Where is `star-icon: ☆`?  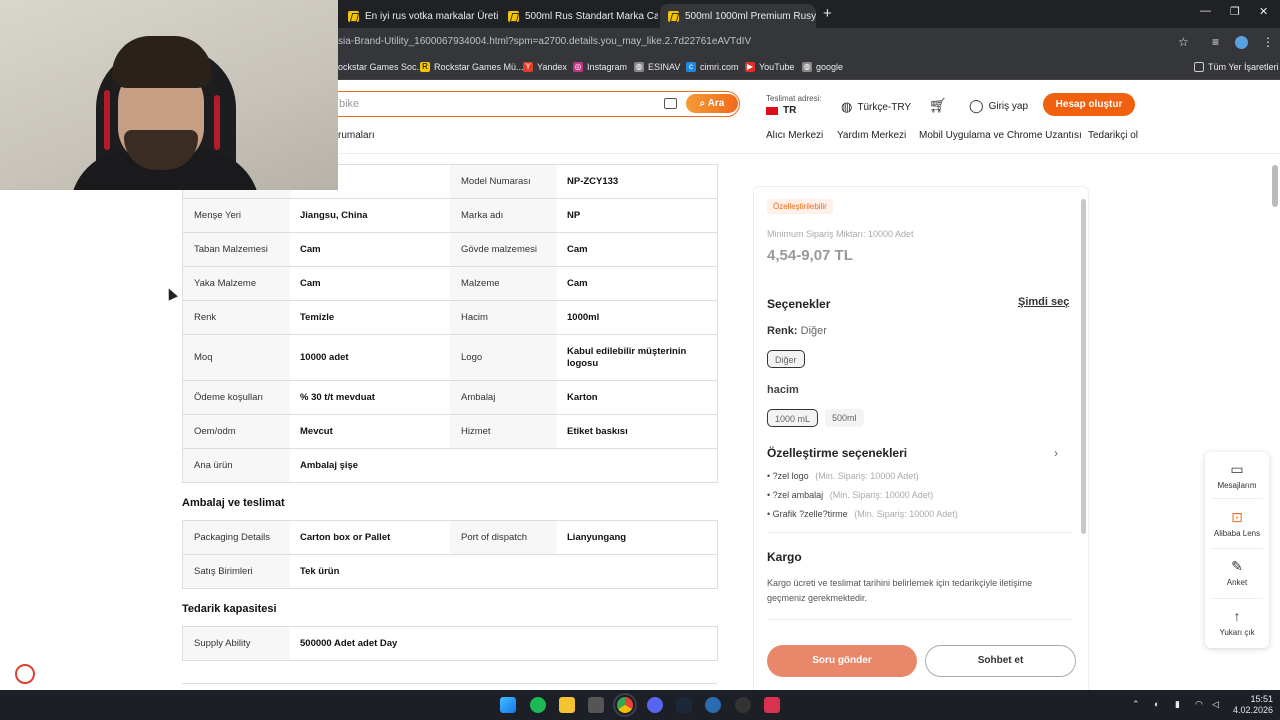
star-icon: ☆ is located at coordinates (1183, 42).